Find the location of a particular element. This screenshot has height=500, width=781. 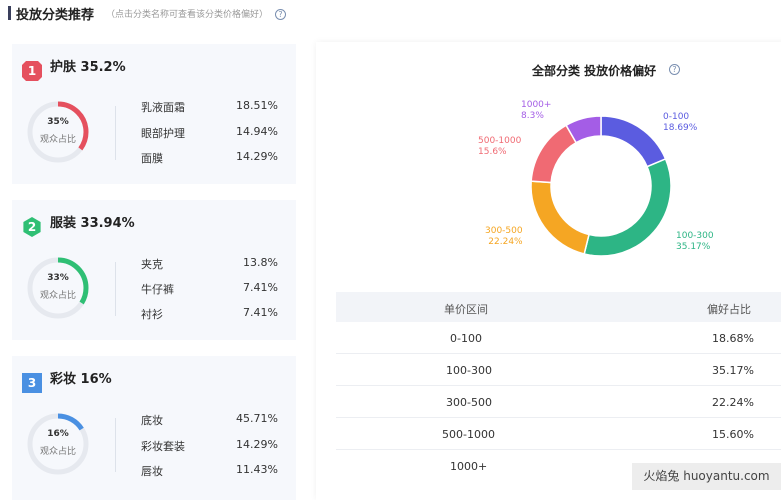

subcategory-name: 彩妆套装 is located at coordinates (163, 446).